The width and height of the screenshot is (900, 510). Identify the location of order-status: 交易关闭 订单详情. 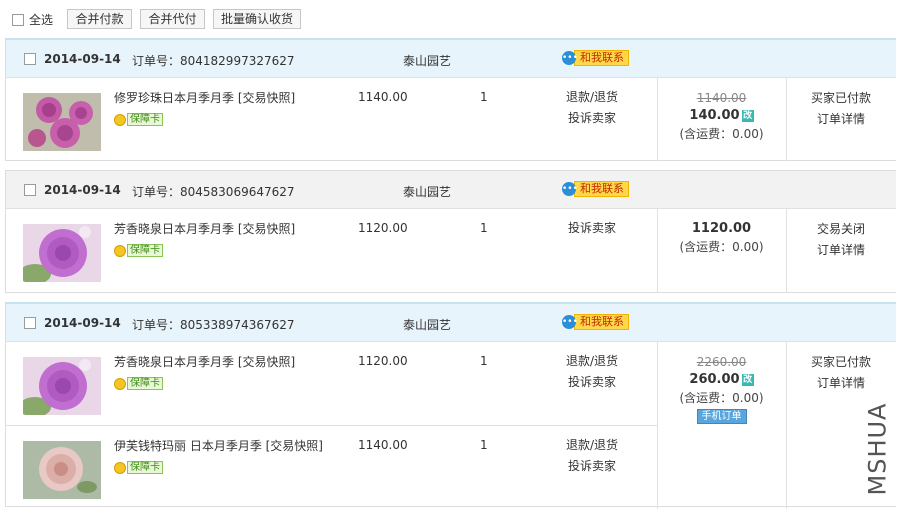
(841, 240).